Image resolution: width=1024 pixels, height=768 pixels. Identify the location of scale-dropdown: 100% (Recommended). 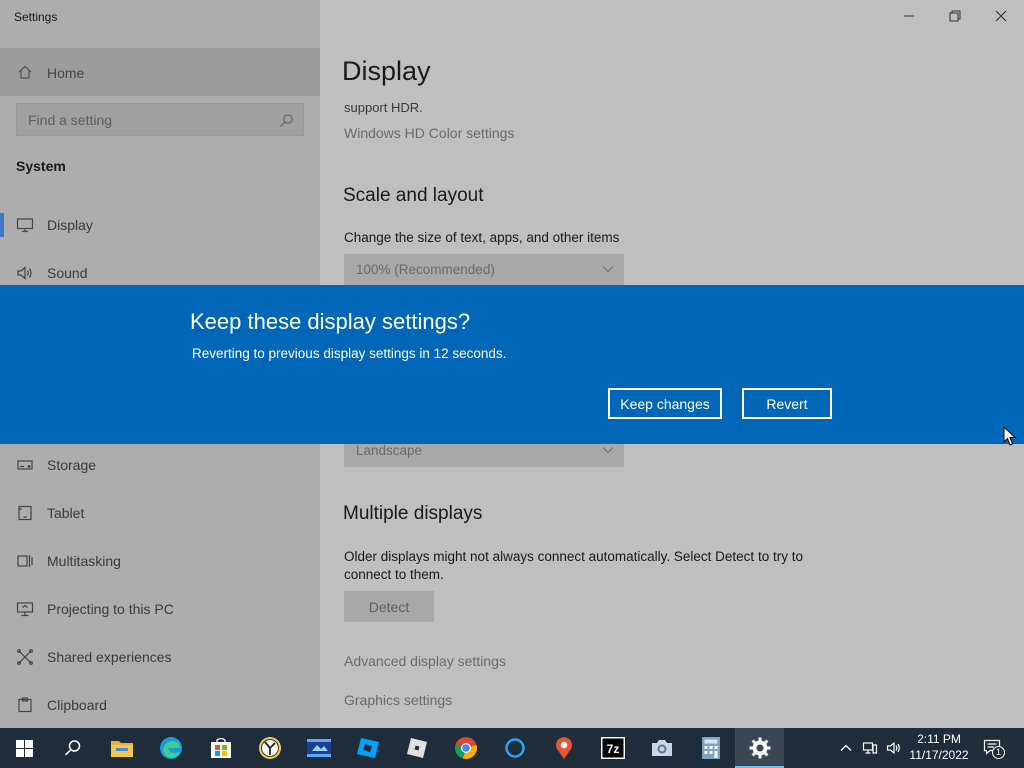
(484, 270).